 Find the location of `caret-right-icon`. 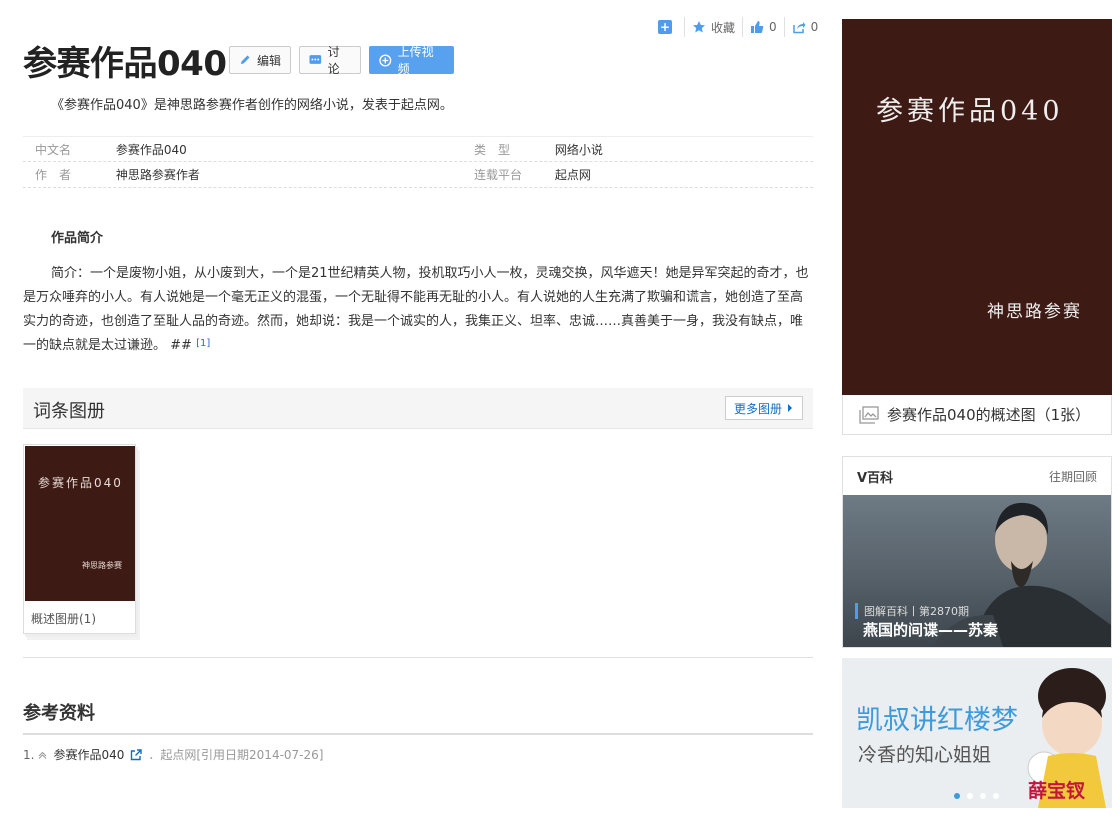

caret-right-icon is located at coordinates (790, 408).